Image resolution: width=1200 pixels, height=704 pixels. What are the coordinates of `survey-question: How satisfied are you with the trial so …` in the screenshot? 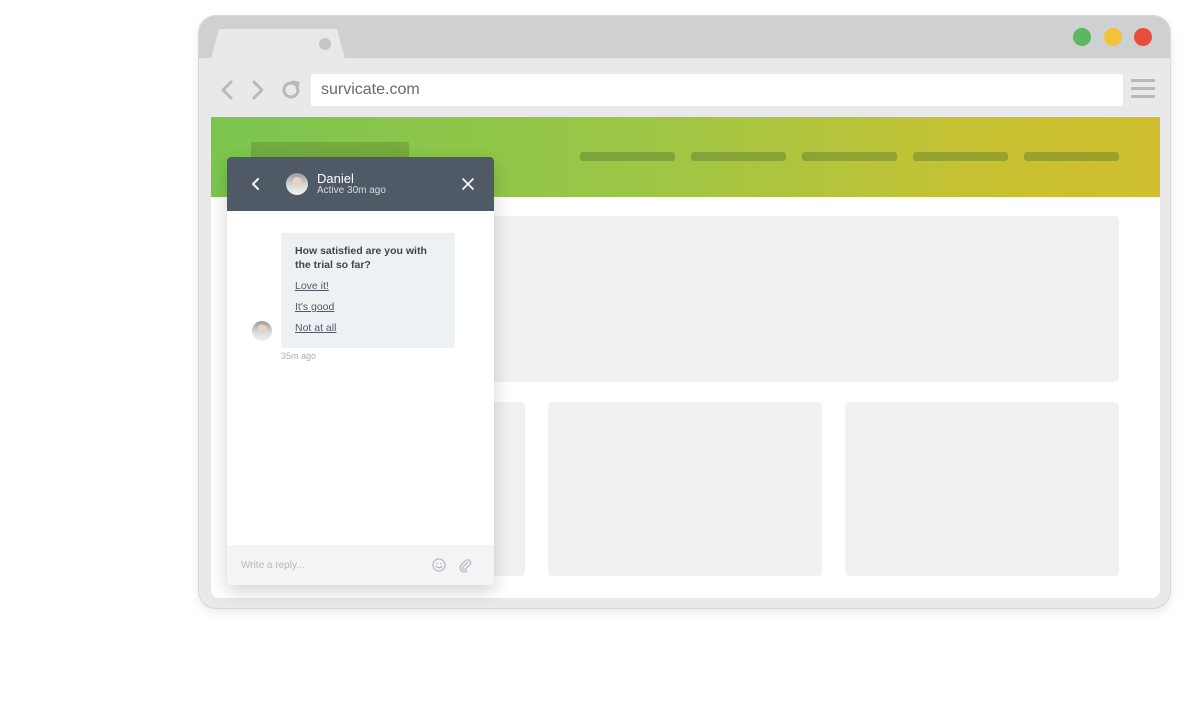 It's located at (361, 258).